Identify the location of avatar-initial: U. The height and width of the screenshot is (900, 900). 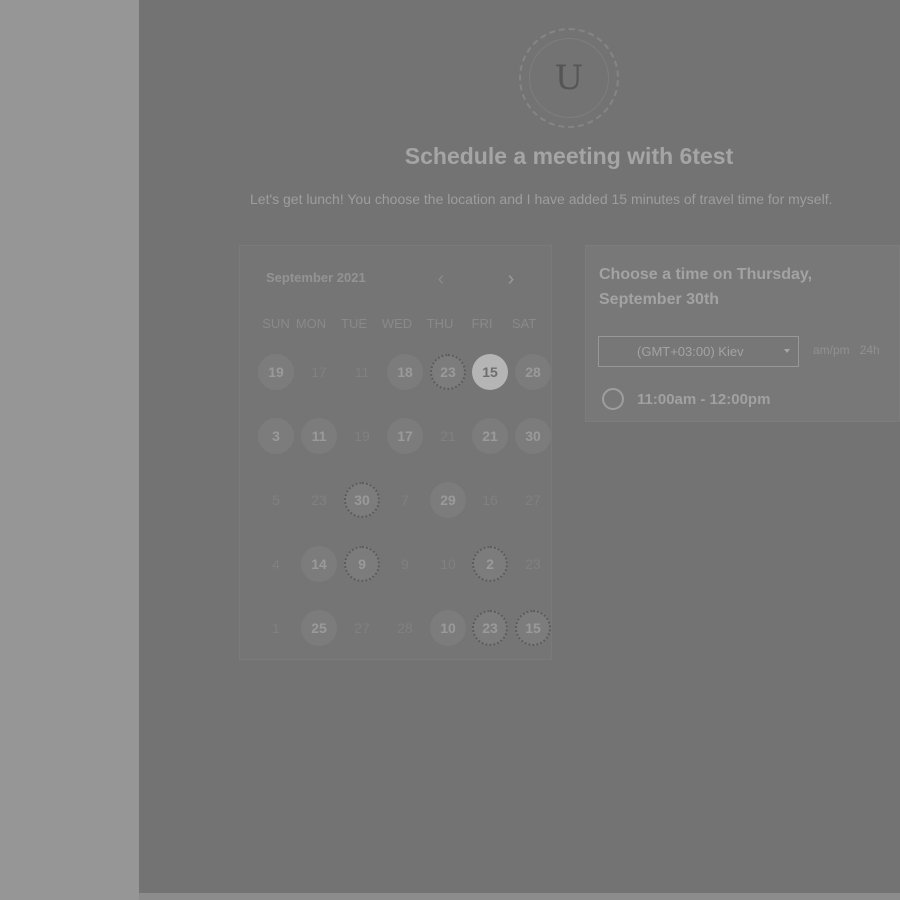
(569, 78).